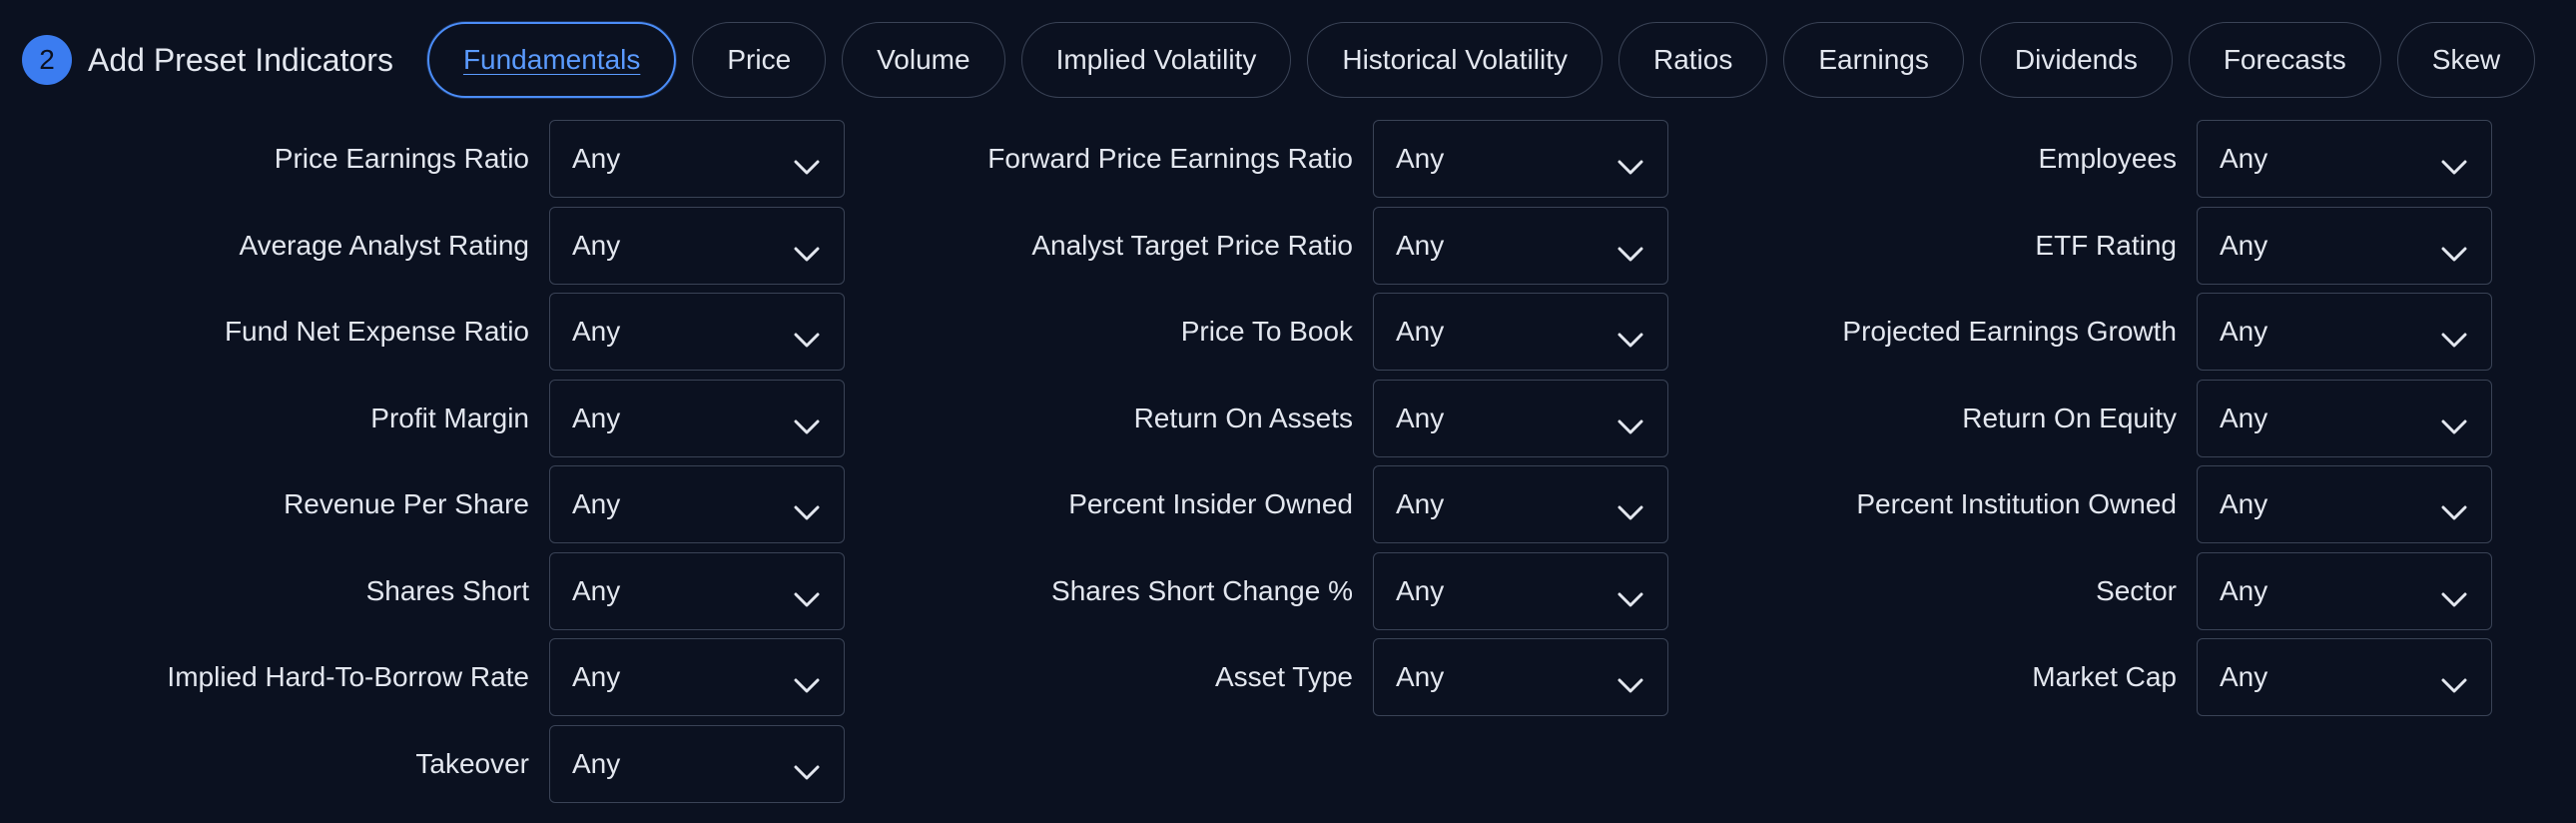 This screenshot has width=2576, height=823. What do you see at coordinates (47, 60) in the screenshot?
I see `step-number-badge: 2` at bounding box center [47, 60].